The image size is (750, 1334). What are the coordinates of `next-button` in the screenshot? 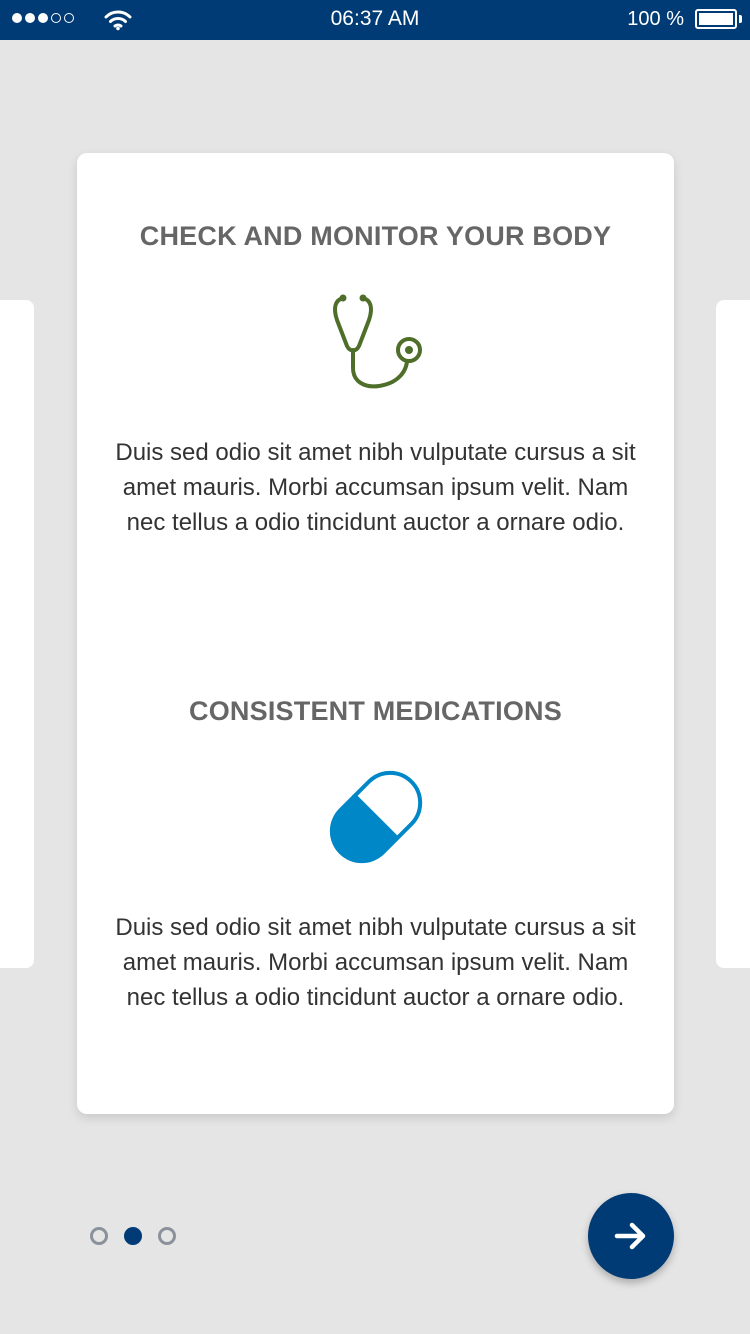 It's located at (631, 1236).